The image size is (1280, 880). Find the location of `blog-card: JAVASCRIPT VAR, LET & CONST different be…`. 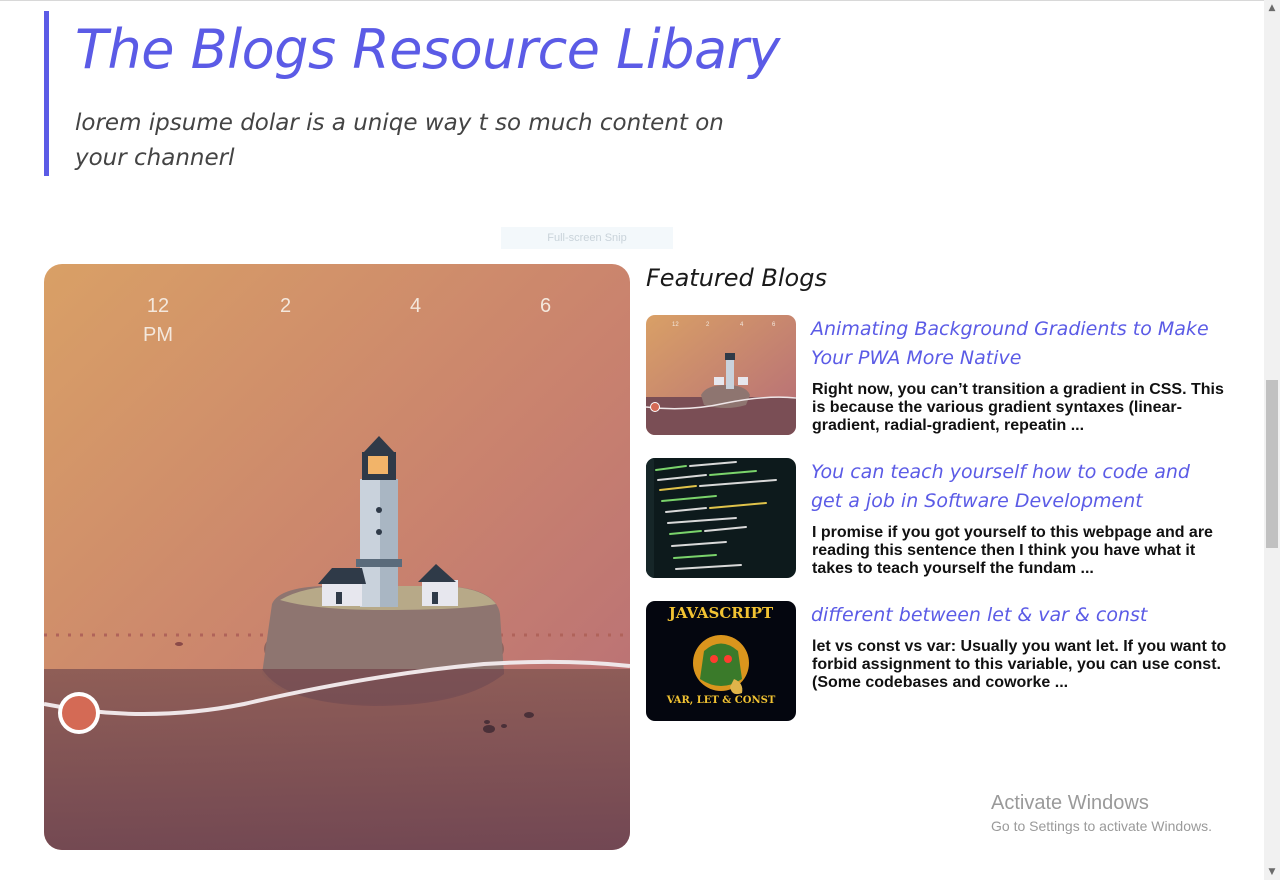

blog-card: JAVASCRIPT VAR, LET & CONST different be… is located at coordinates (941, 663).